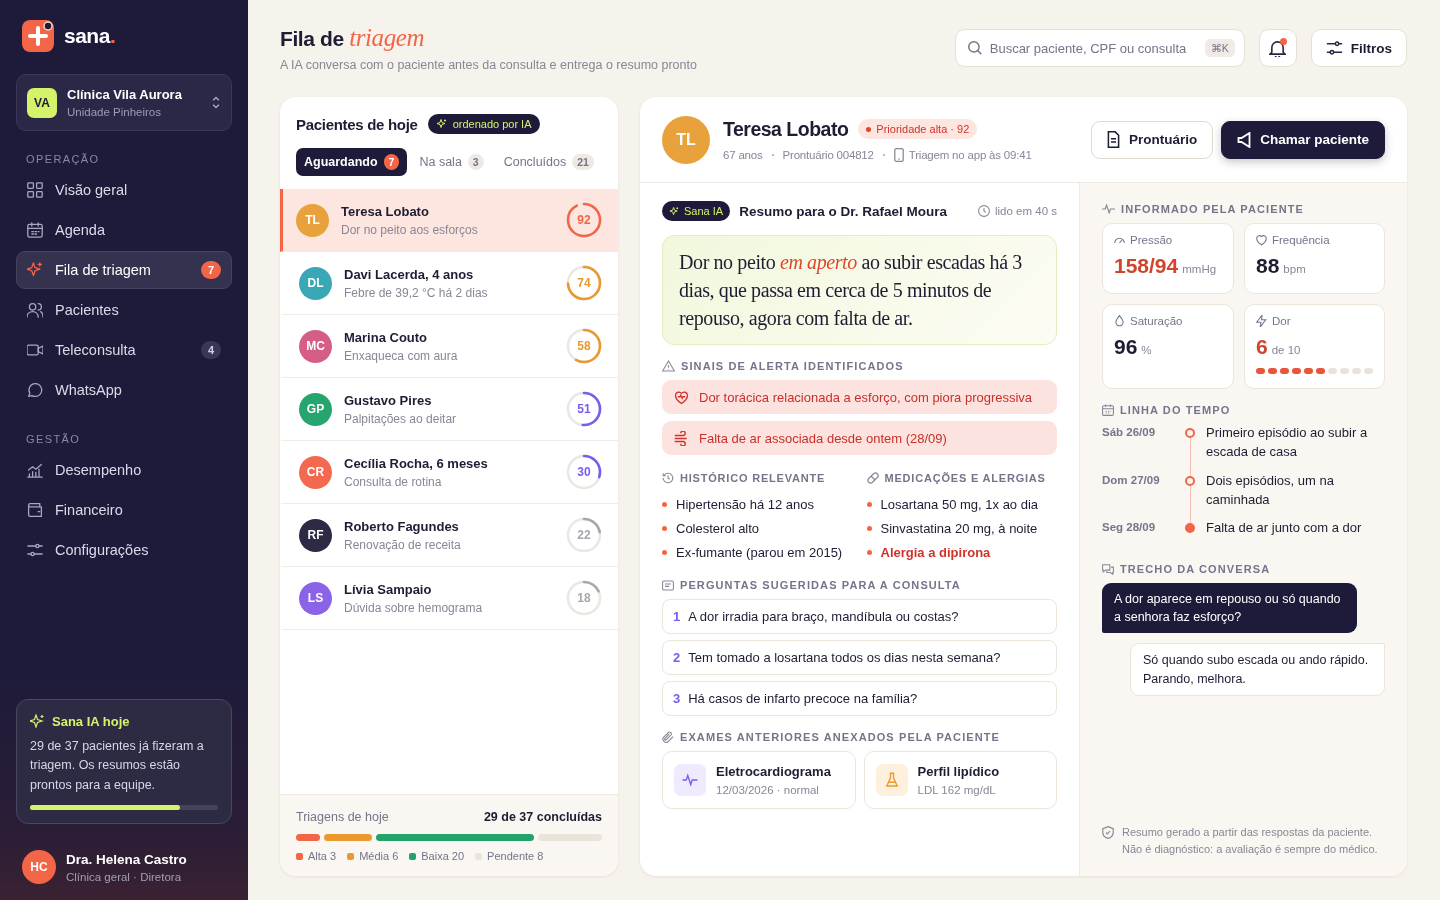 Image resolution: width=1440 pixels, height=900 pixels. What do you see at coordinates (124, 876) in the screenshot?
I see `user-role: Clínica geral · Diretora` at bounding box center [124, 876].